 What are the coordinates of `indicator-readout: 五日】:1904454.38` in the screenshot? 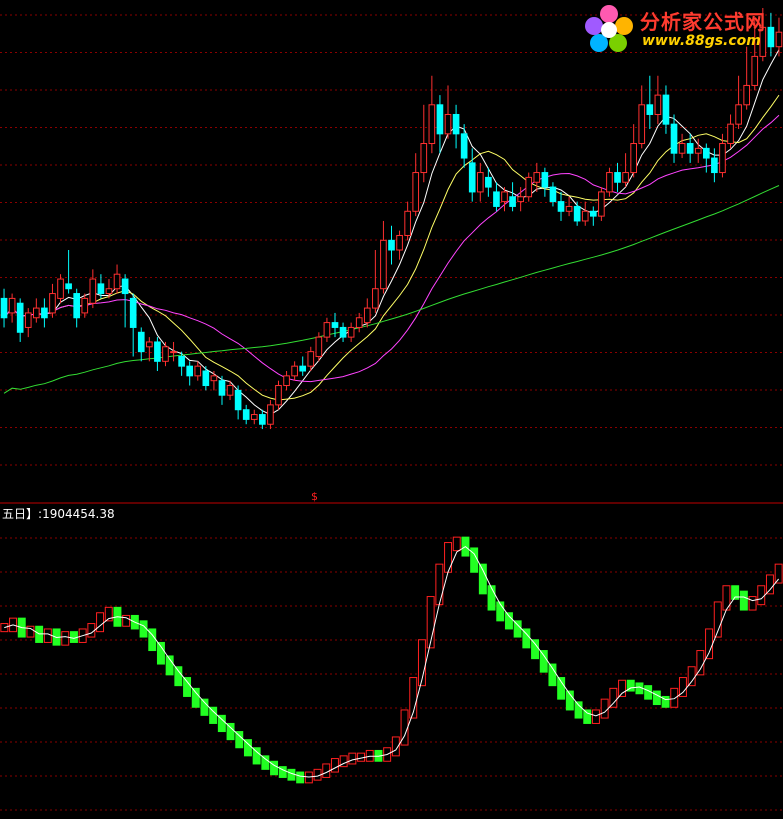 It's located at (58, 513).